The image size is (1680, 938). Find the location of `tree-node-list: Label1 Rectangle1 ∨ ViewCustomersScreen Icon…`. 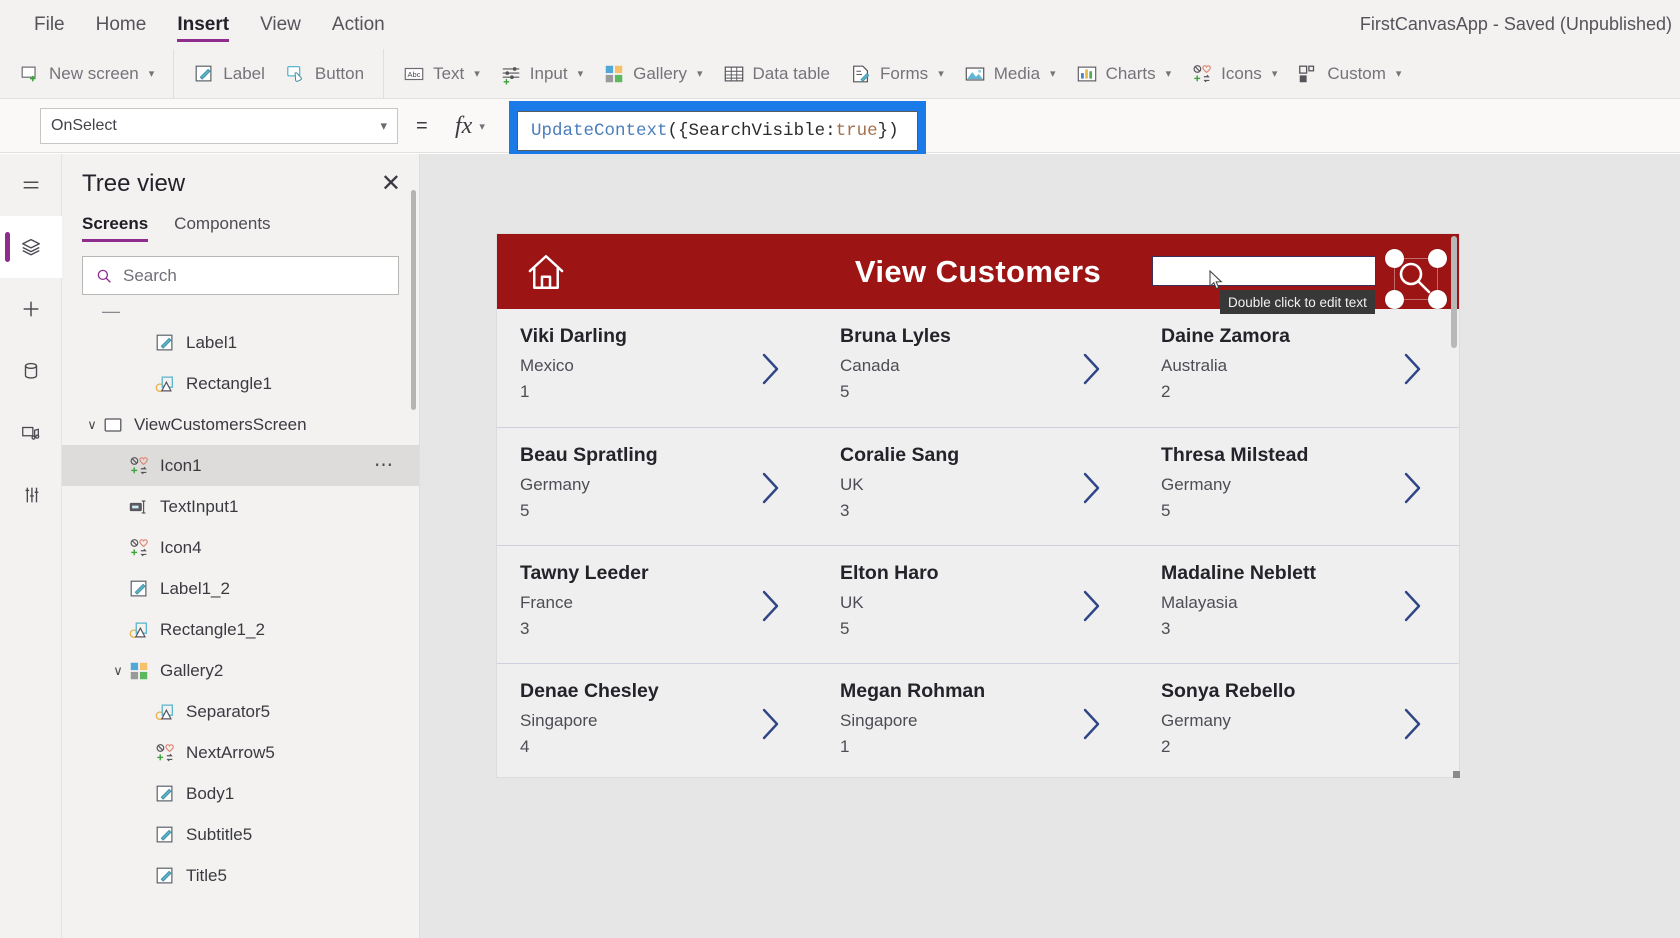

tree-node-list: Label1 Rectangle1 ∨ ViewCustomersScreen Icon… is located at coordinates (240, 609).